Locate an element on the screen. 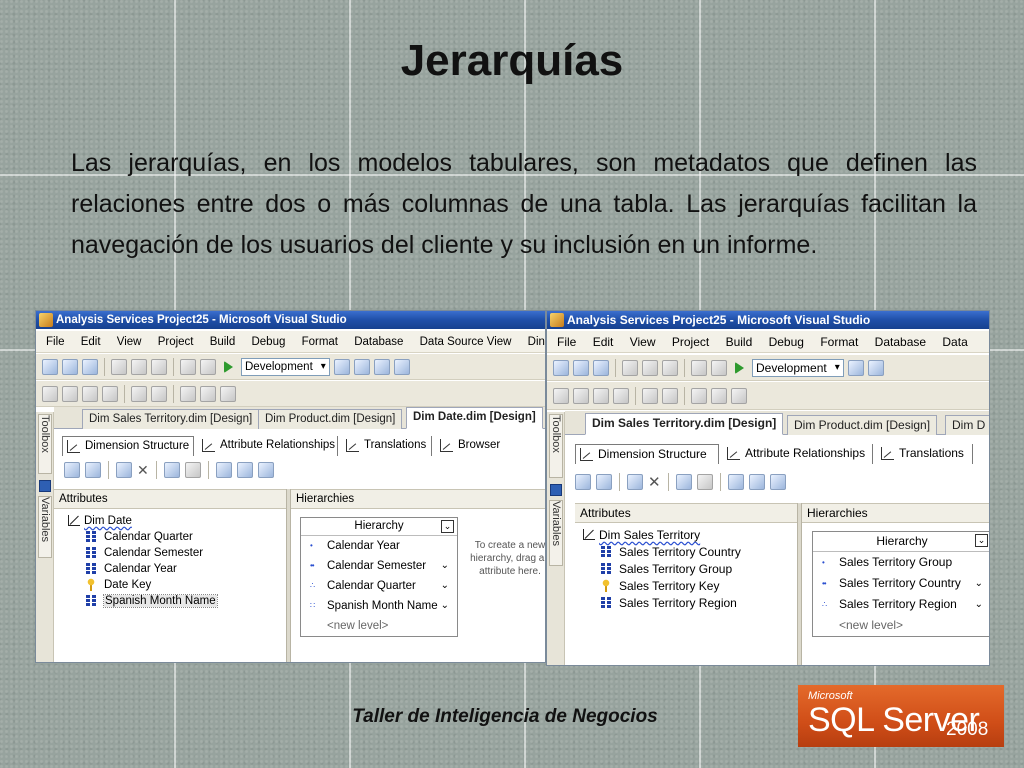  hierarchy-level: ∴ Calendar Quarter ⌄ is located at coordinates (379, 586).